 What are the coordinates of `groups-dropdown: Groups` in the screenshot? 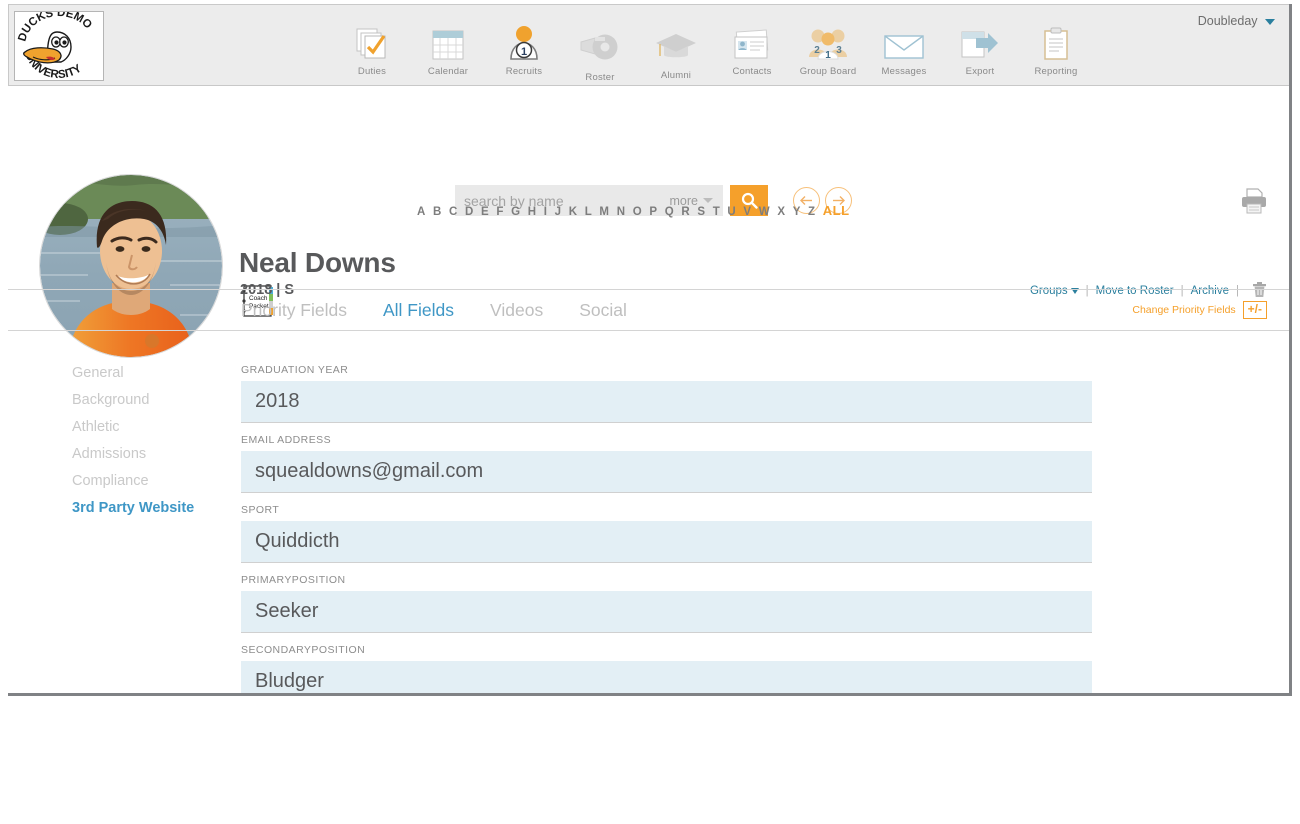 It's located at (1049, 291).